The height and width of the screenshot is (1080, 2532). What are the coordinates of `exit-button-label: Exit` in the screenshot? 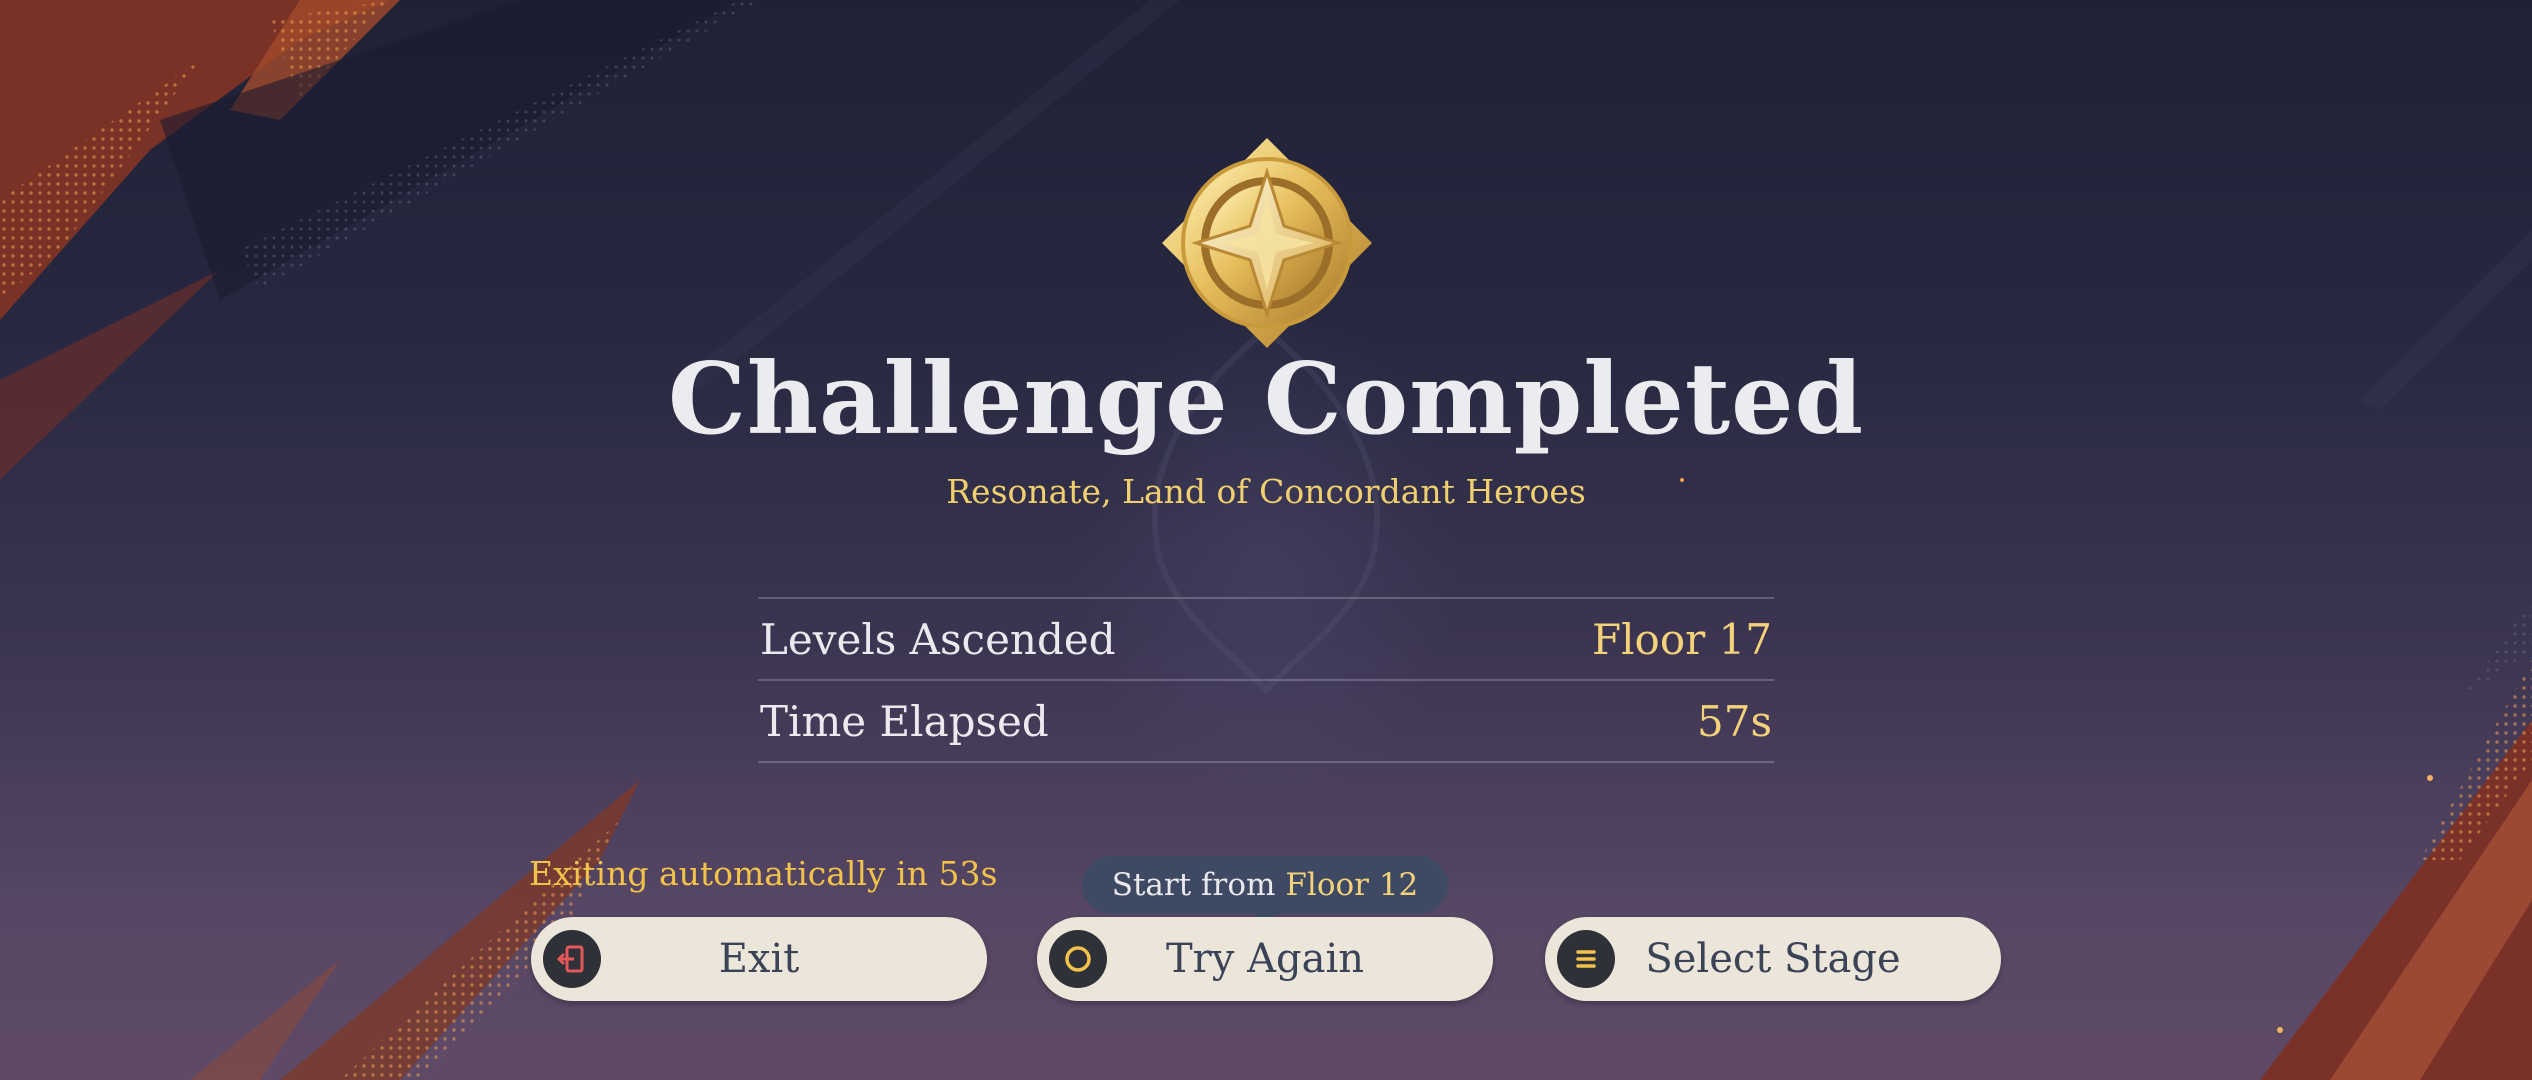 It's located at (759, 959).